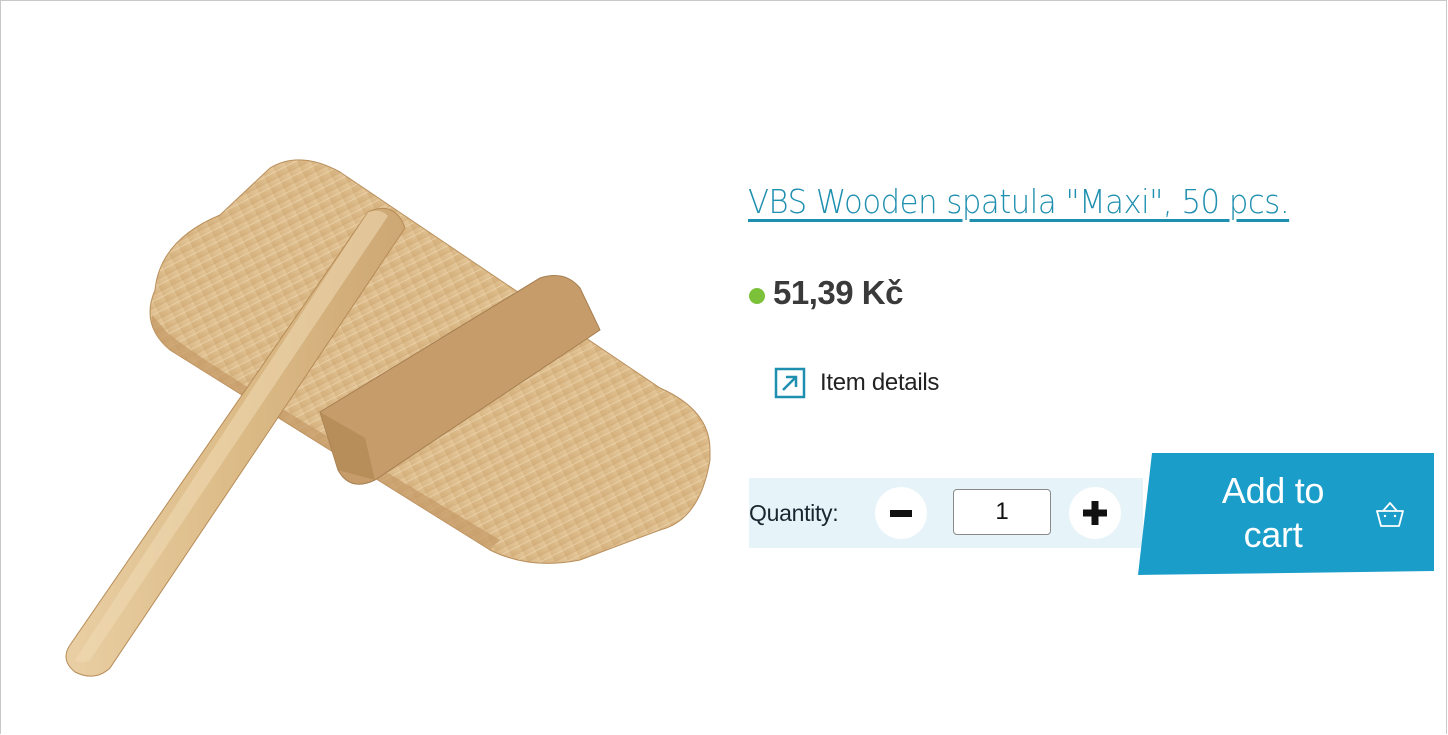 The height and width of the screenshot is (735, 1448). I want to click on add-to-cart-label: Add to cart, so click(1273, 513).